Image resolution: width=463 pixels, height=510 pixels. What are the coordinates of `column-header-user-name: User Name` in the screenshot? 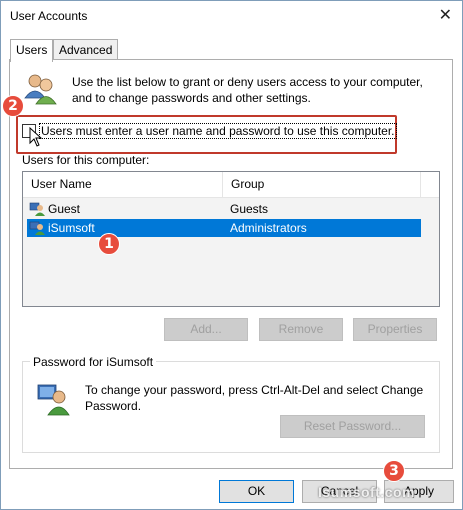 It's located at (123, 184).